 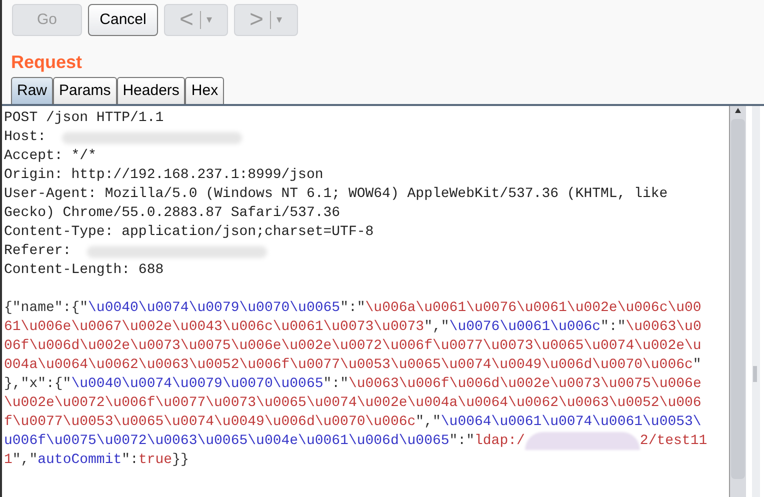 What do you see at coordinates (123, 20) in the screenshot?
I see `toolbar-button: Cancel` at bounding box center [123, 20].